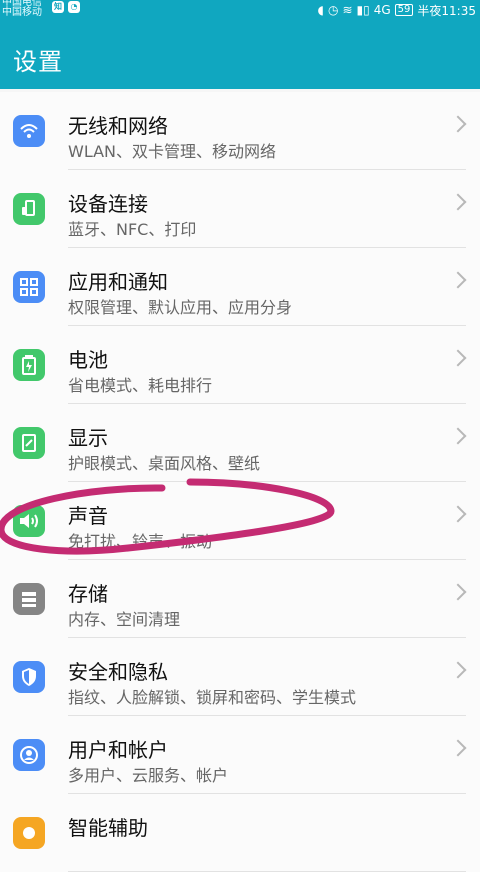 The height and width of the screenshot is (872, 480). I want to click on status-icons: 知 ◔, so click(66, 7).